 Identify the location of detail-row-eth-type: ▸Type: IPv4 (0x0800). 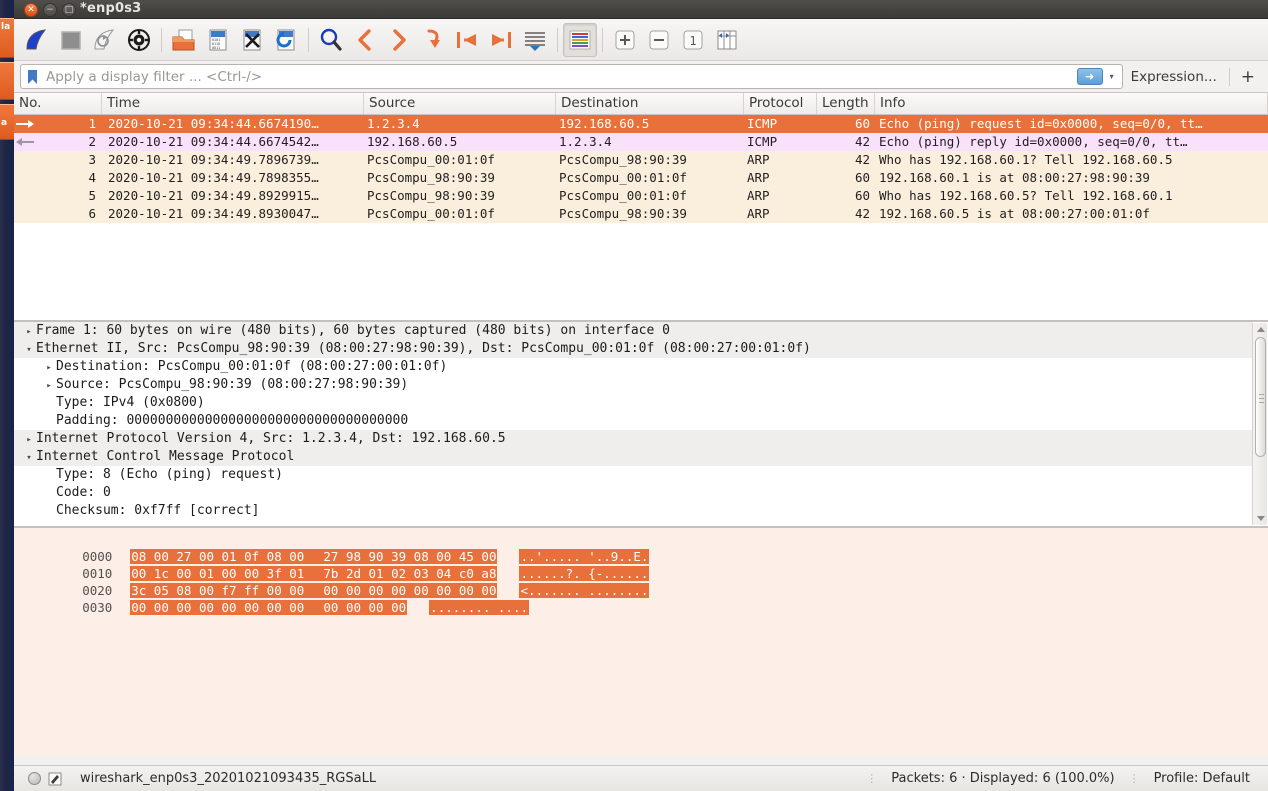
(633, 403).